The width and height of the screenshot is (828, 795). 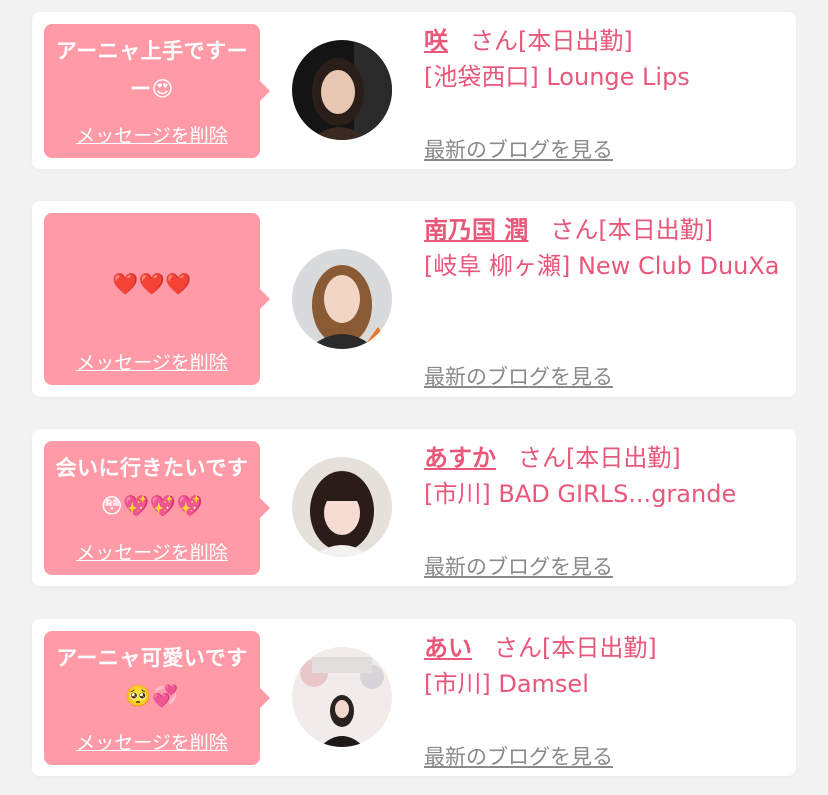 I want to click on message-bubble: ❤️❤️❤️ メッセージを削除, so click(x=157, y=299).